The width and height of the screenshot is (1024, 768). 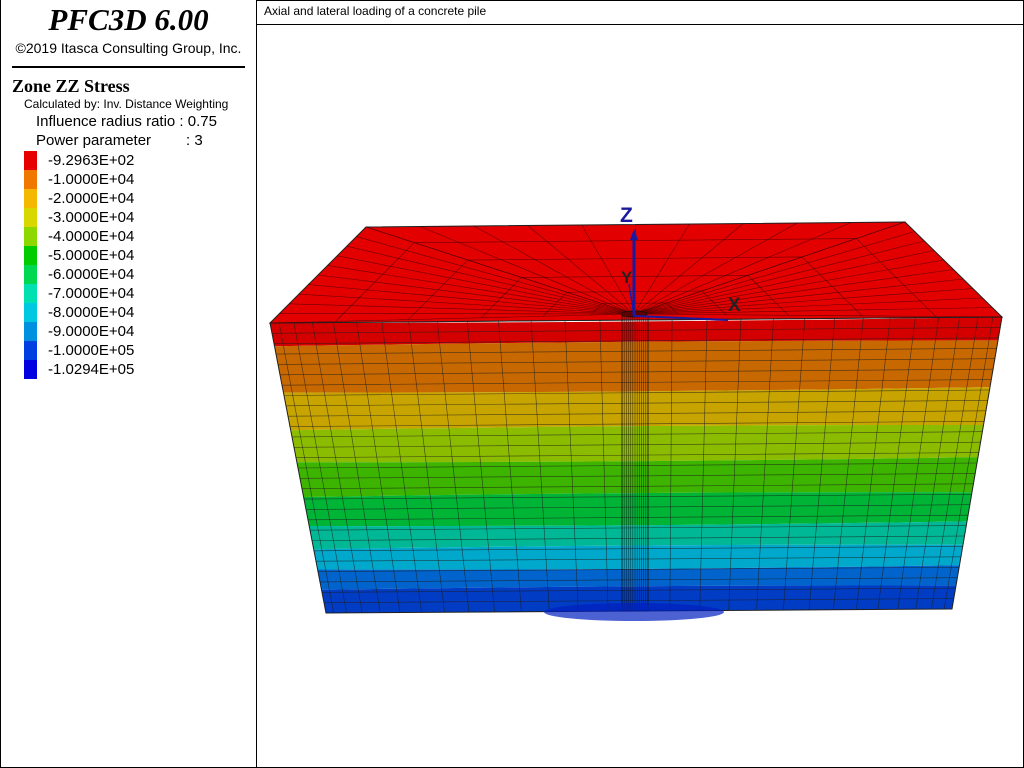 I want to click on legend-label: -2.0000E+04, so click(x=91, y=198).